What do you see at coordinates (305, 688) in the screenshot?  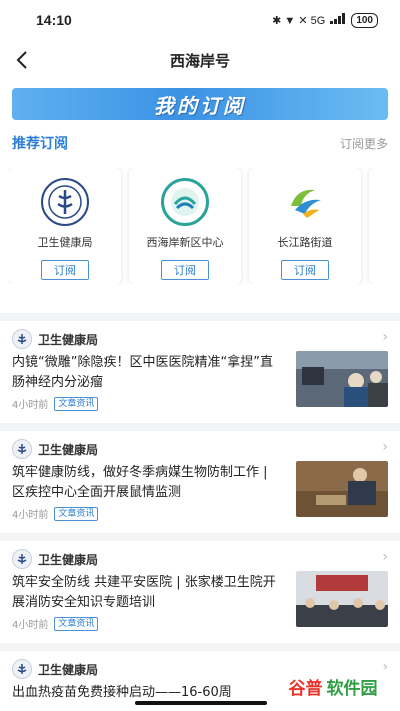 I see `watermark-part1: 谷普` at bounding box center [305, 688].